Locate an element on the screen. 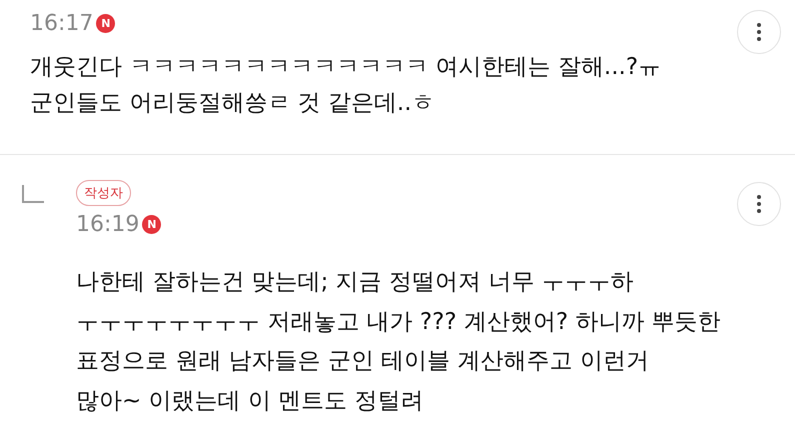  author-tag: 작성자 is located at coordinates (103, 193).